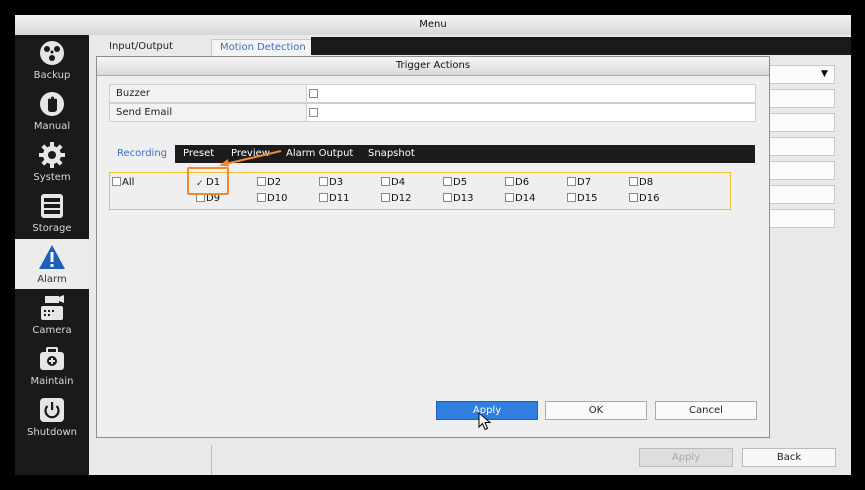 This screenshot has width=865, height=490. I want to click on ok-button: OK, so click(596, 410).